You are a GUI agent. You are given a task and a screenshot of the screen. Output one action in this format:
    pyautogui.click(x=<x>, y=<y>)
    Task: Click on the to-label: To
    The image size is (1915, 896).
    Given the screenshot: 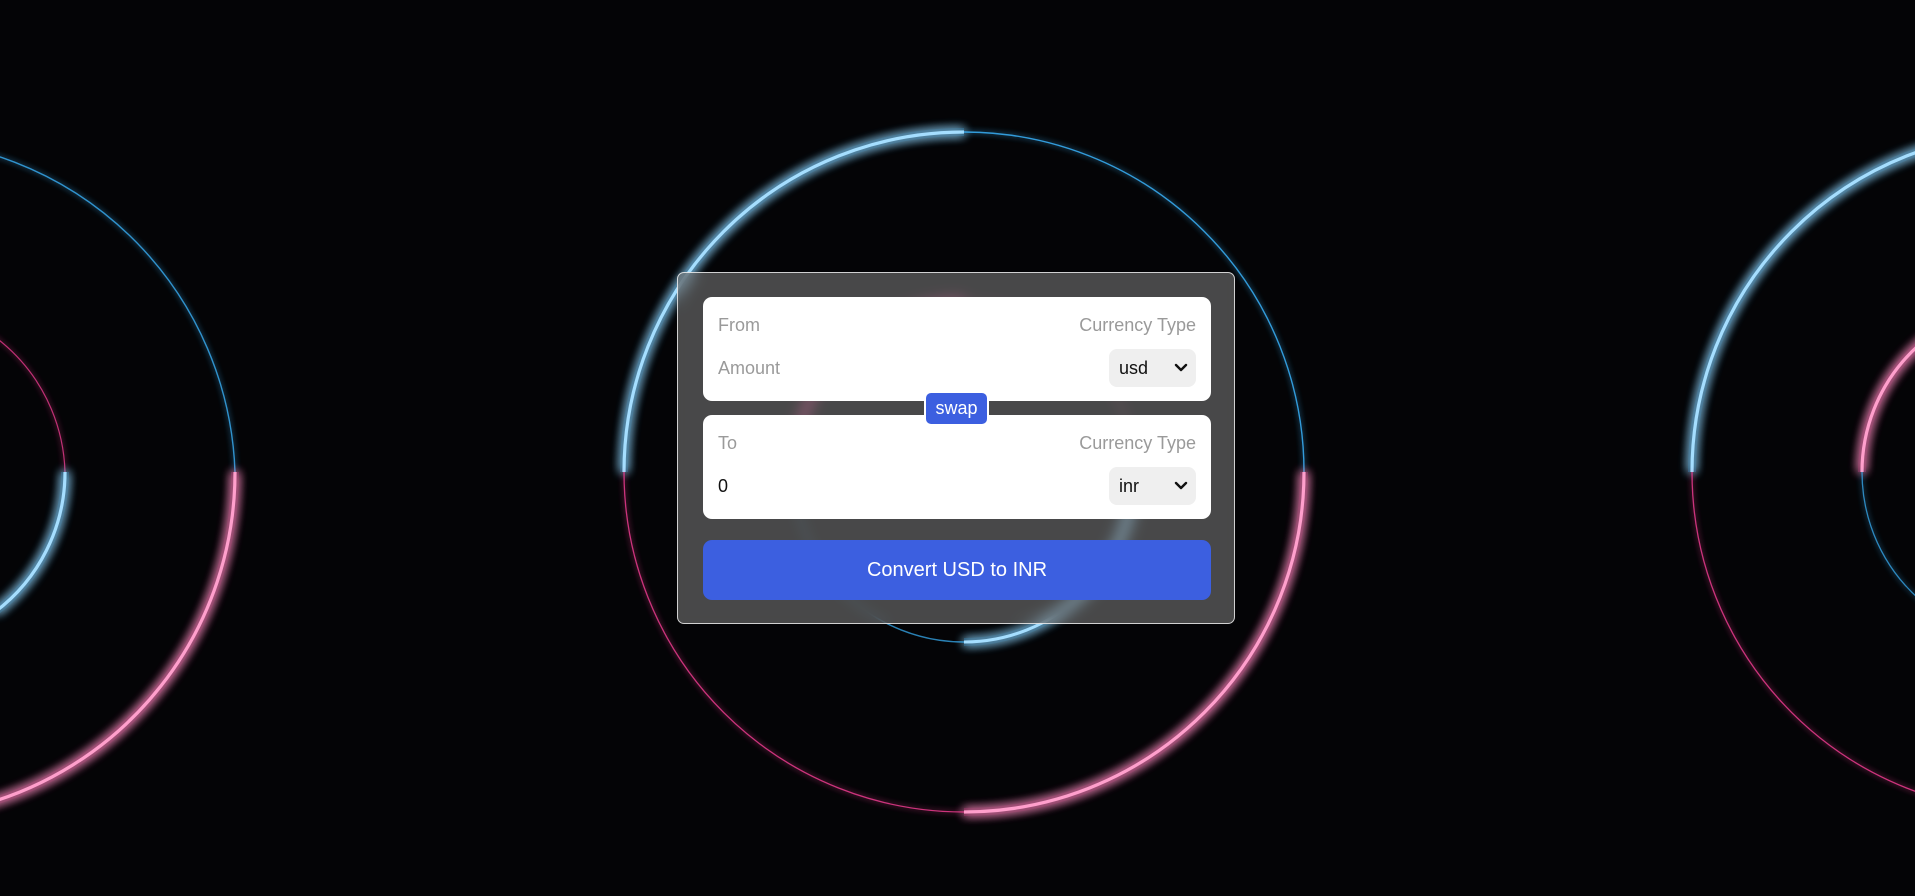 What is the action you would take?
    pyautogui.click(x=728, y=443)
    